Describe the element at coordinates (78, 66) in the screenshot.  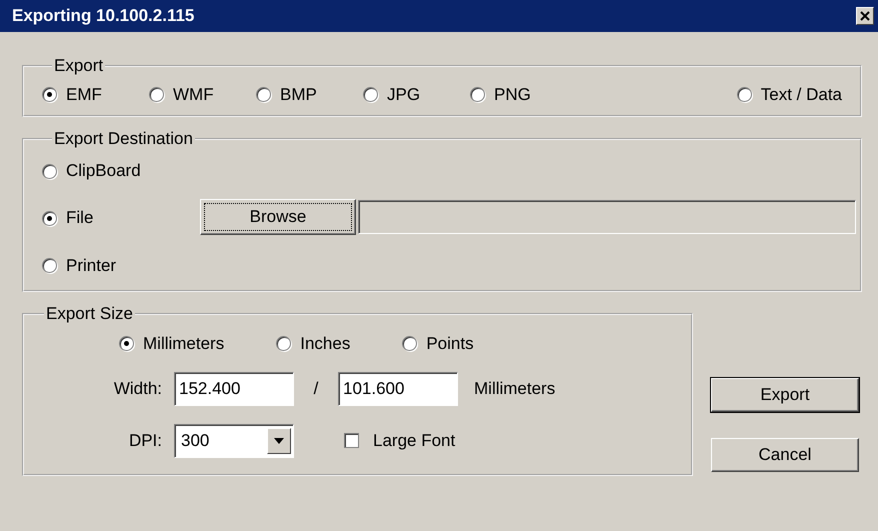
I see `group-label: Export` at that location.